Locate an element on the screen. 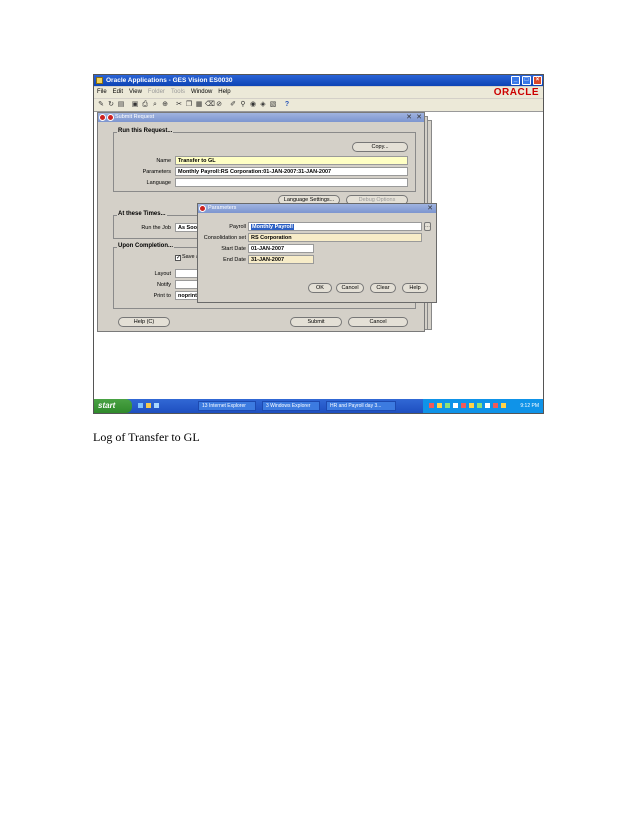 Image resolution: width=638 pixels, height=826 pixels. paste-icon: ▦ is located at coordinates (199, 105).